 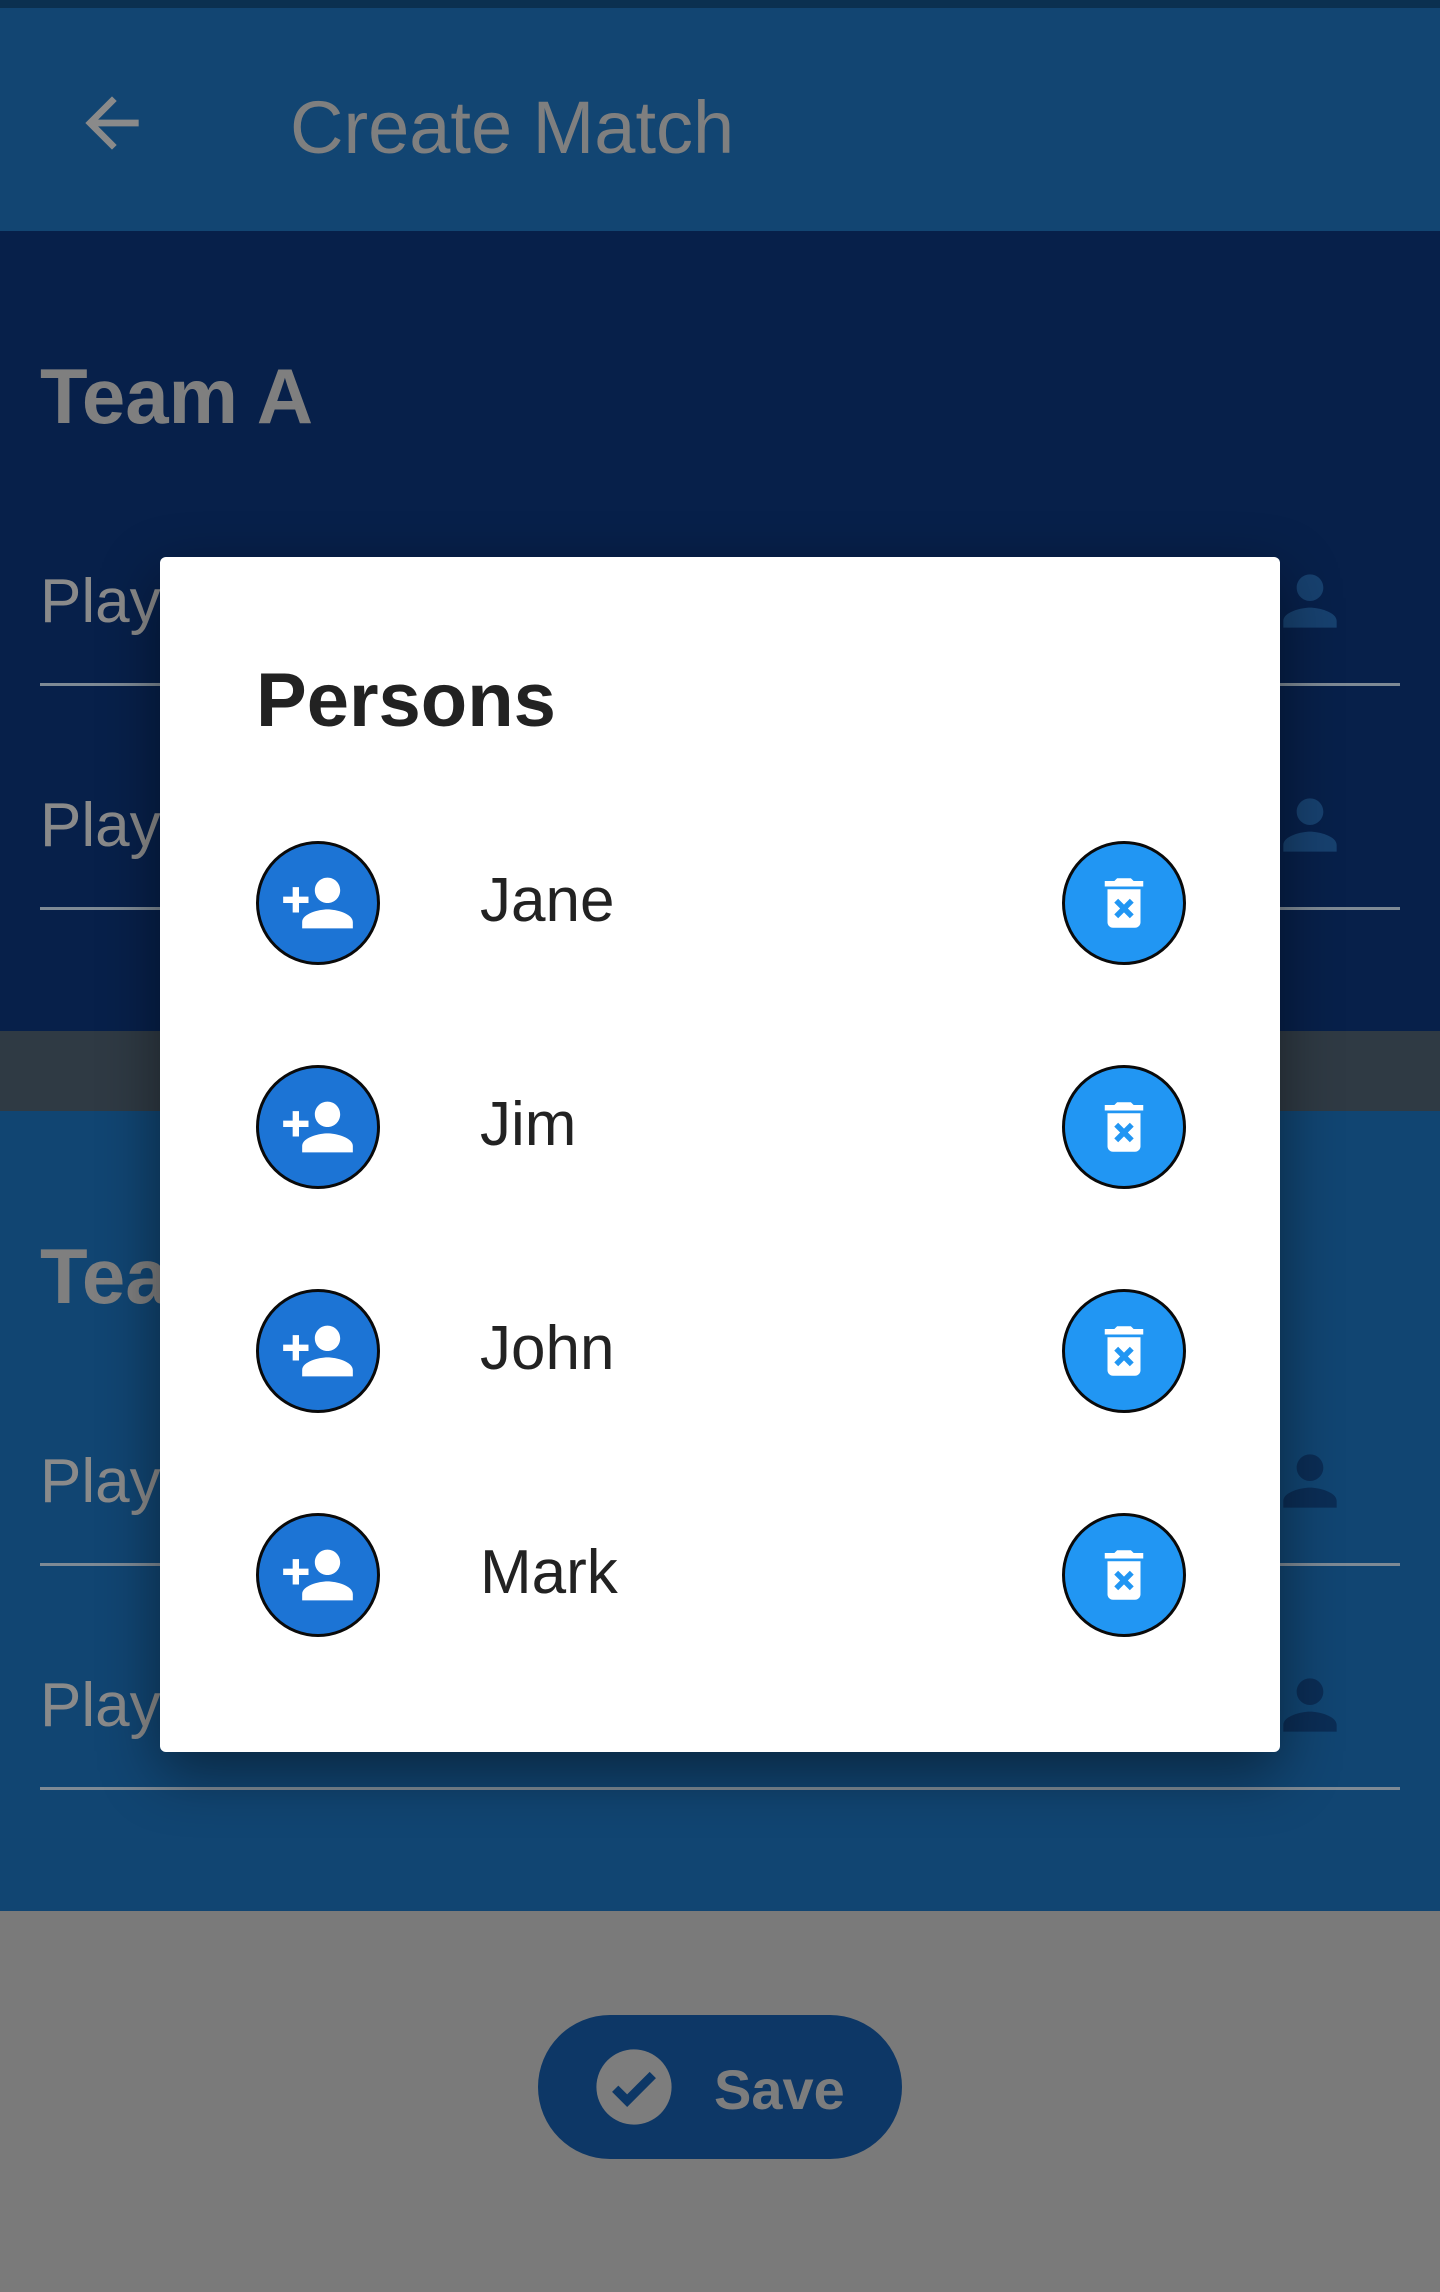 What do you see at coordinates (112, 123) in the screenshot?
I see `arrow-back-icon` at bounding box center [112, 123].